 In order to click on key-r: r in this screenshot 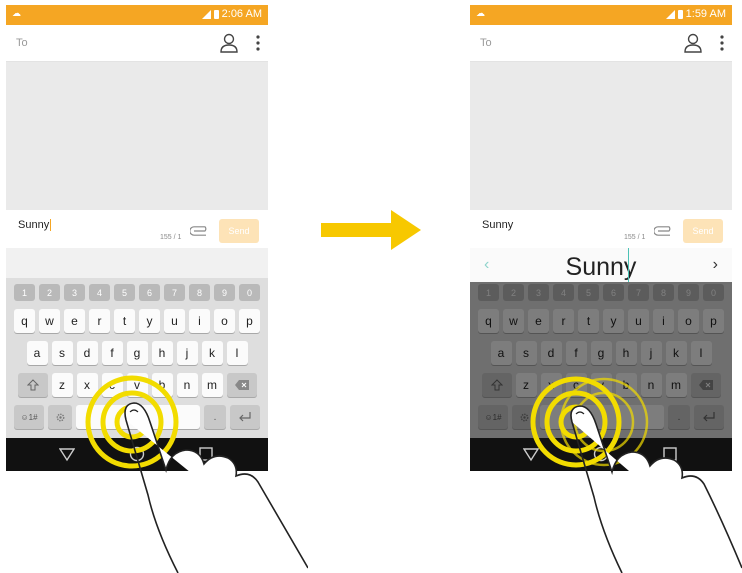, I will do `click(99, 321)`.